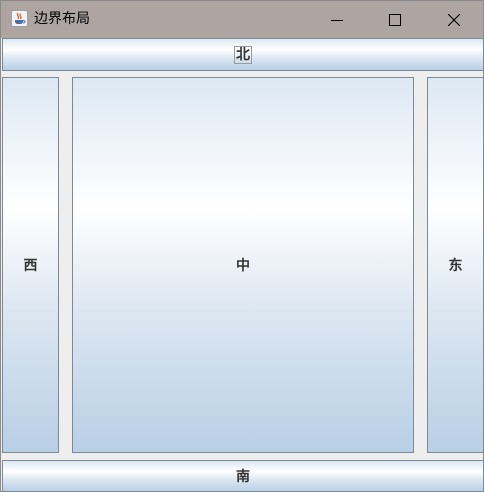 The width and height of the screenshot is (484, 492). I want to click on minimize-button, so click(337, 19).